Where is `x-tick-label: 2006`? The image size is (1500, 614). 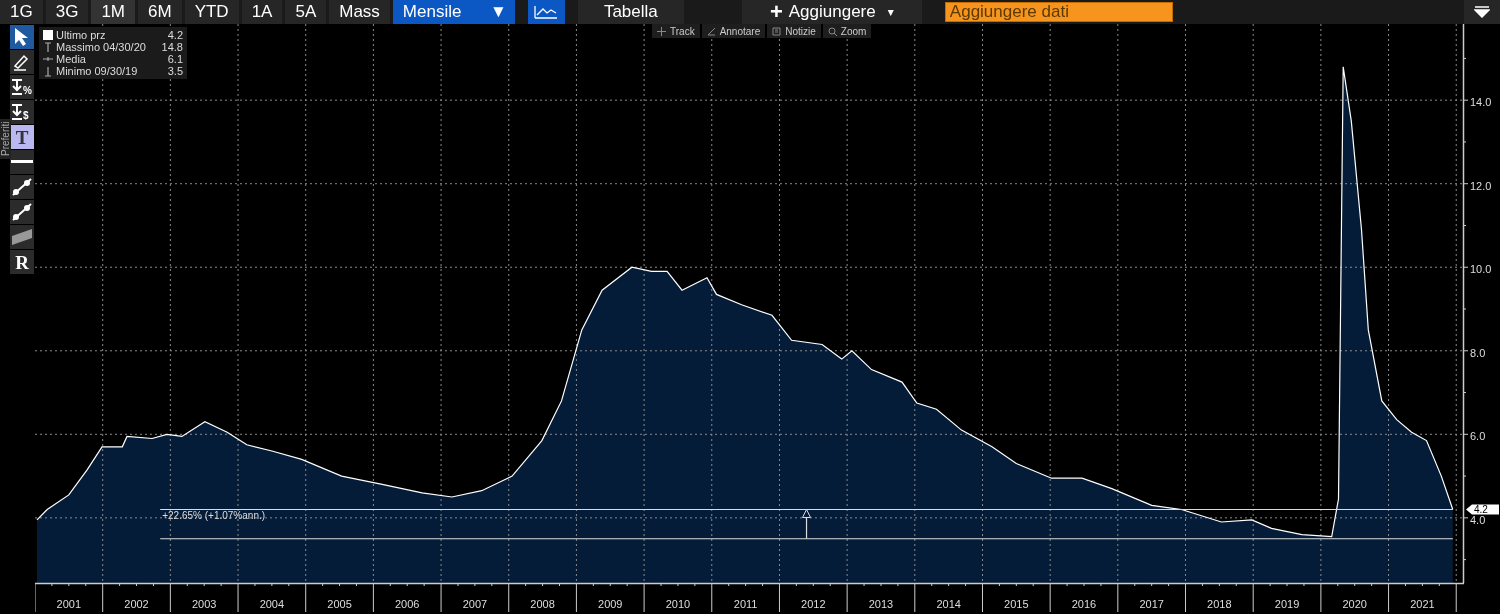
x-tick-label: 2006 is located at coordinates (407, 604).